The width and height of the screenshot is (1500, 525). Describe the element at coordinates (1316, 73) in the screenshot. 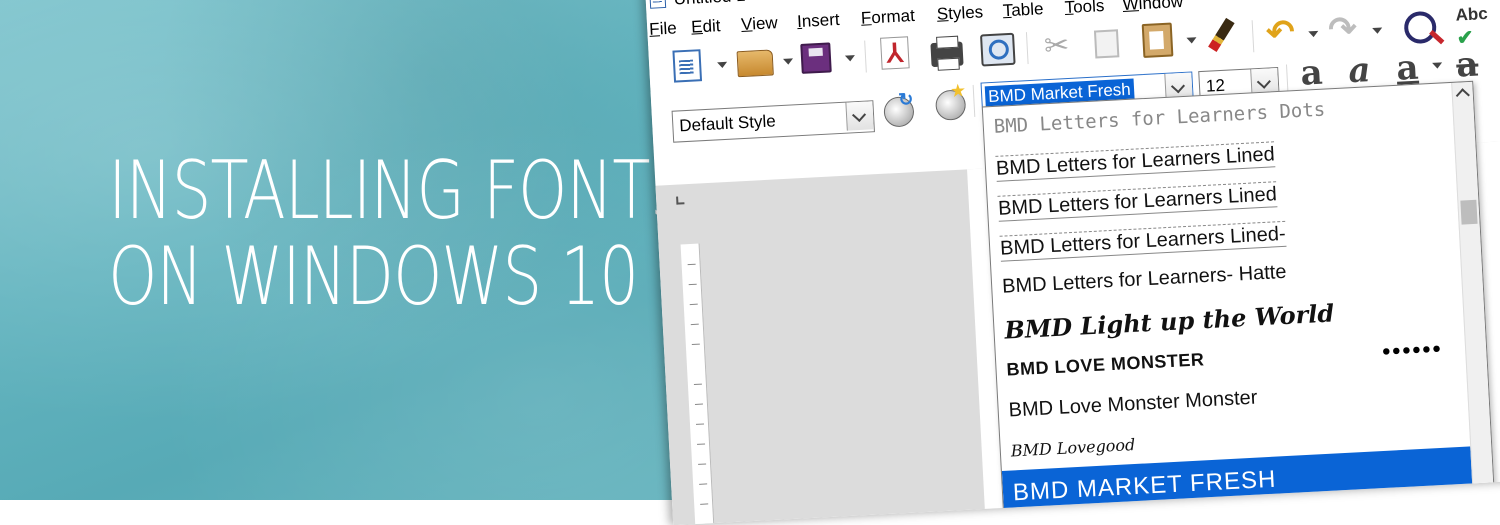

I see `bold-icon: a` at that location.